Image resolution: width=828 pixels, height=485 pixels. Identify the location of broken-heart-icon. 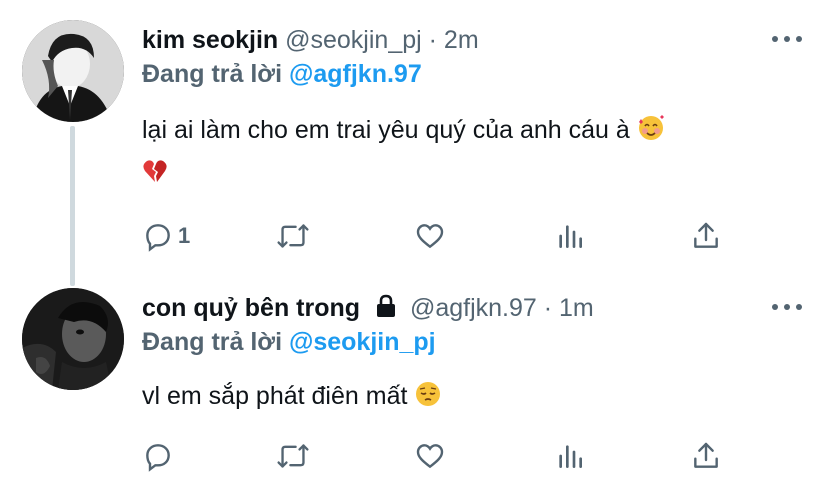
(155, 176).